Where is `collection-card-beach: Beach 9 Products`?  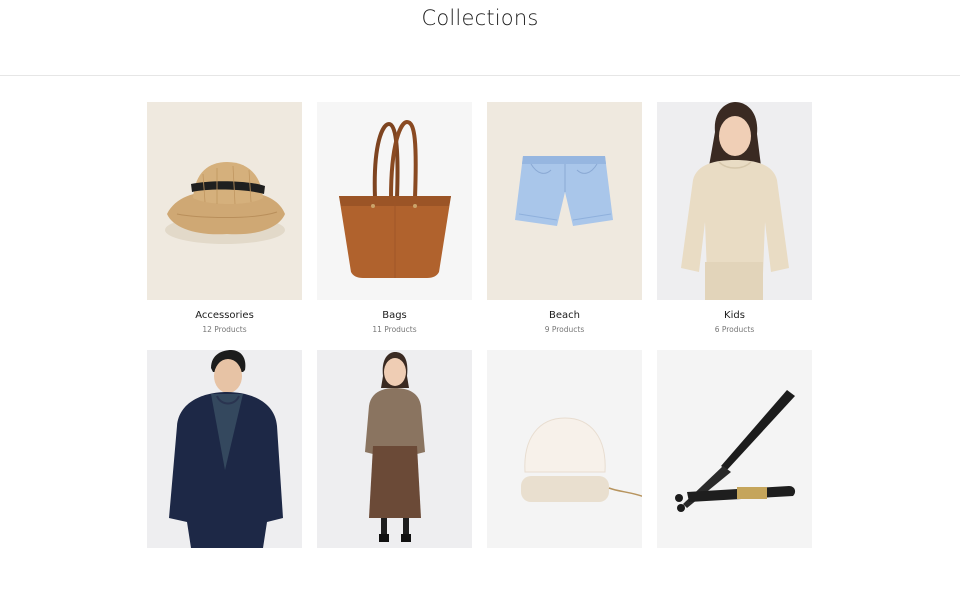 collection-card-beach: Beach 9 Products is located at coordinates (564, 226).